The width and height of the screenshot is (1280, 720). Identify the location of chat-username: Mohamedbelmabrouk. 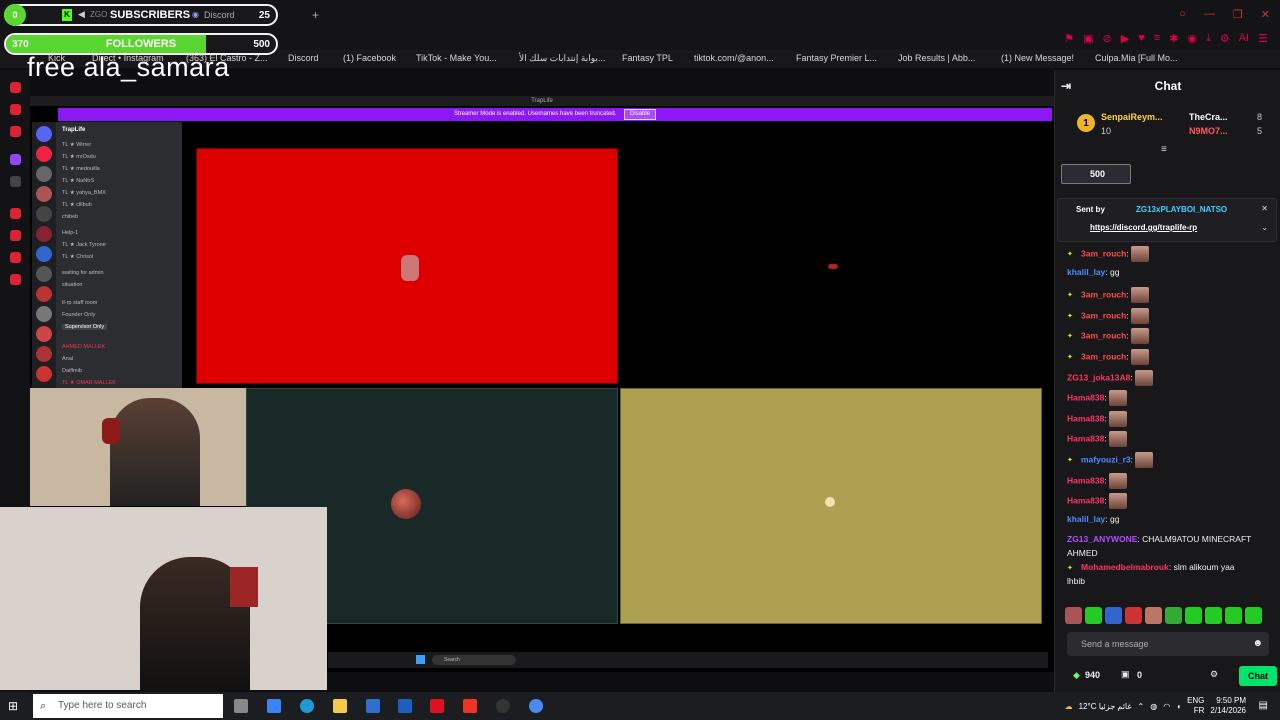
(1125, 567).